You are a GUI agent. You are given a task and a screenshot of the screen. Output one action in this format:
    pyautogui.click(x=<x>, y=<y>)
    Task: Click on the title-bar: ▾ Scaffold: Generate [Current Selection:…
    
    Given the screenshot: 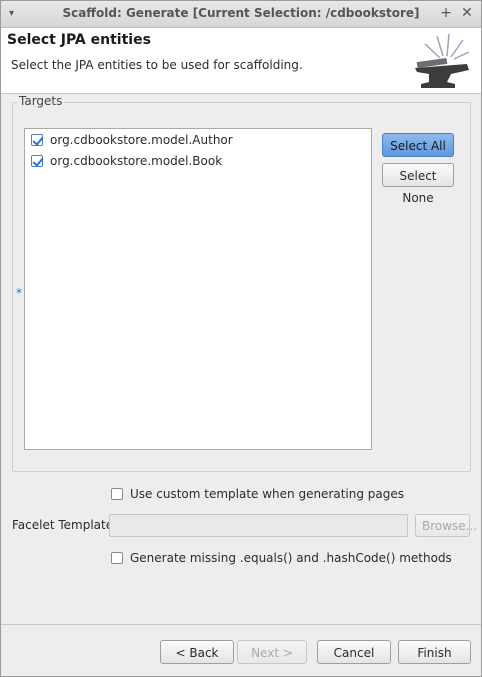 What is the action you would take?
    pyautogui.click(x=241, y=14)
    